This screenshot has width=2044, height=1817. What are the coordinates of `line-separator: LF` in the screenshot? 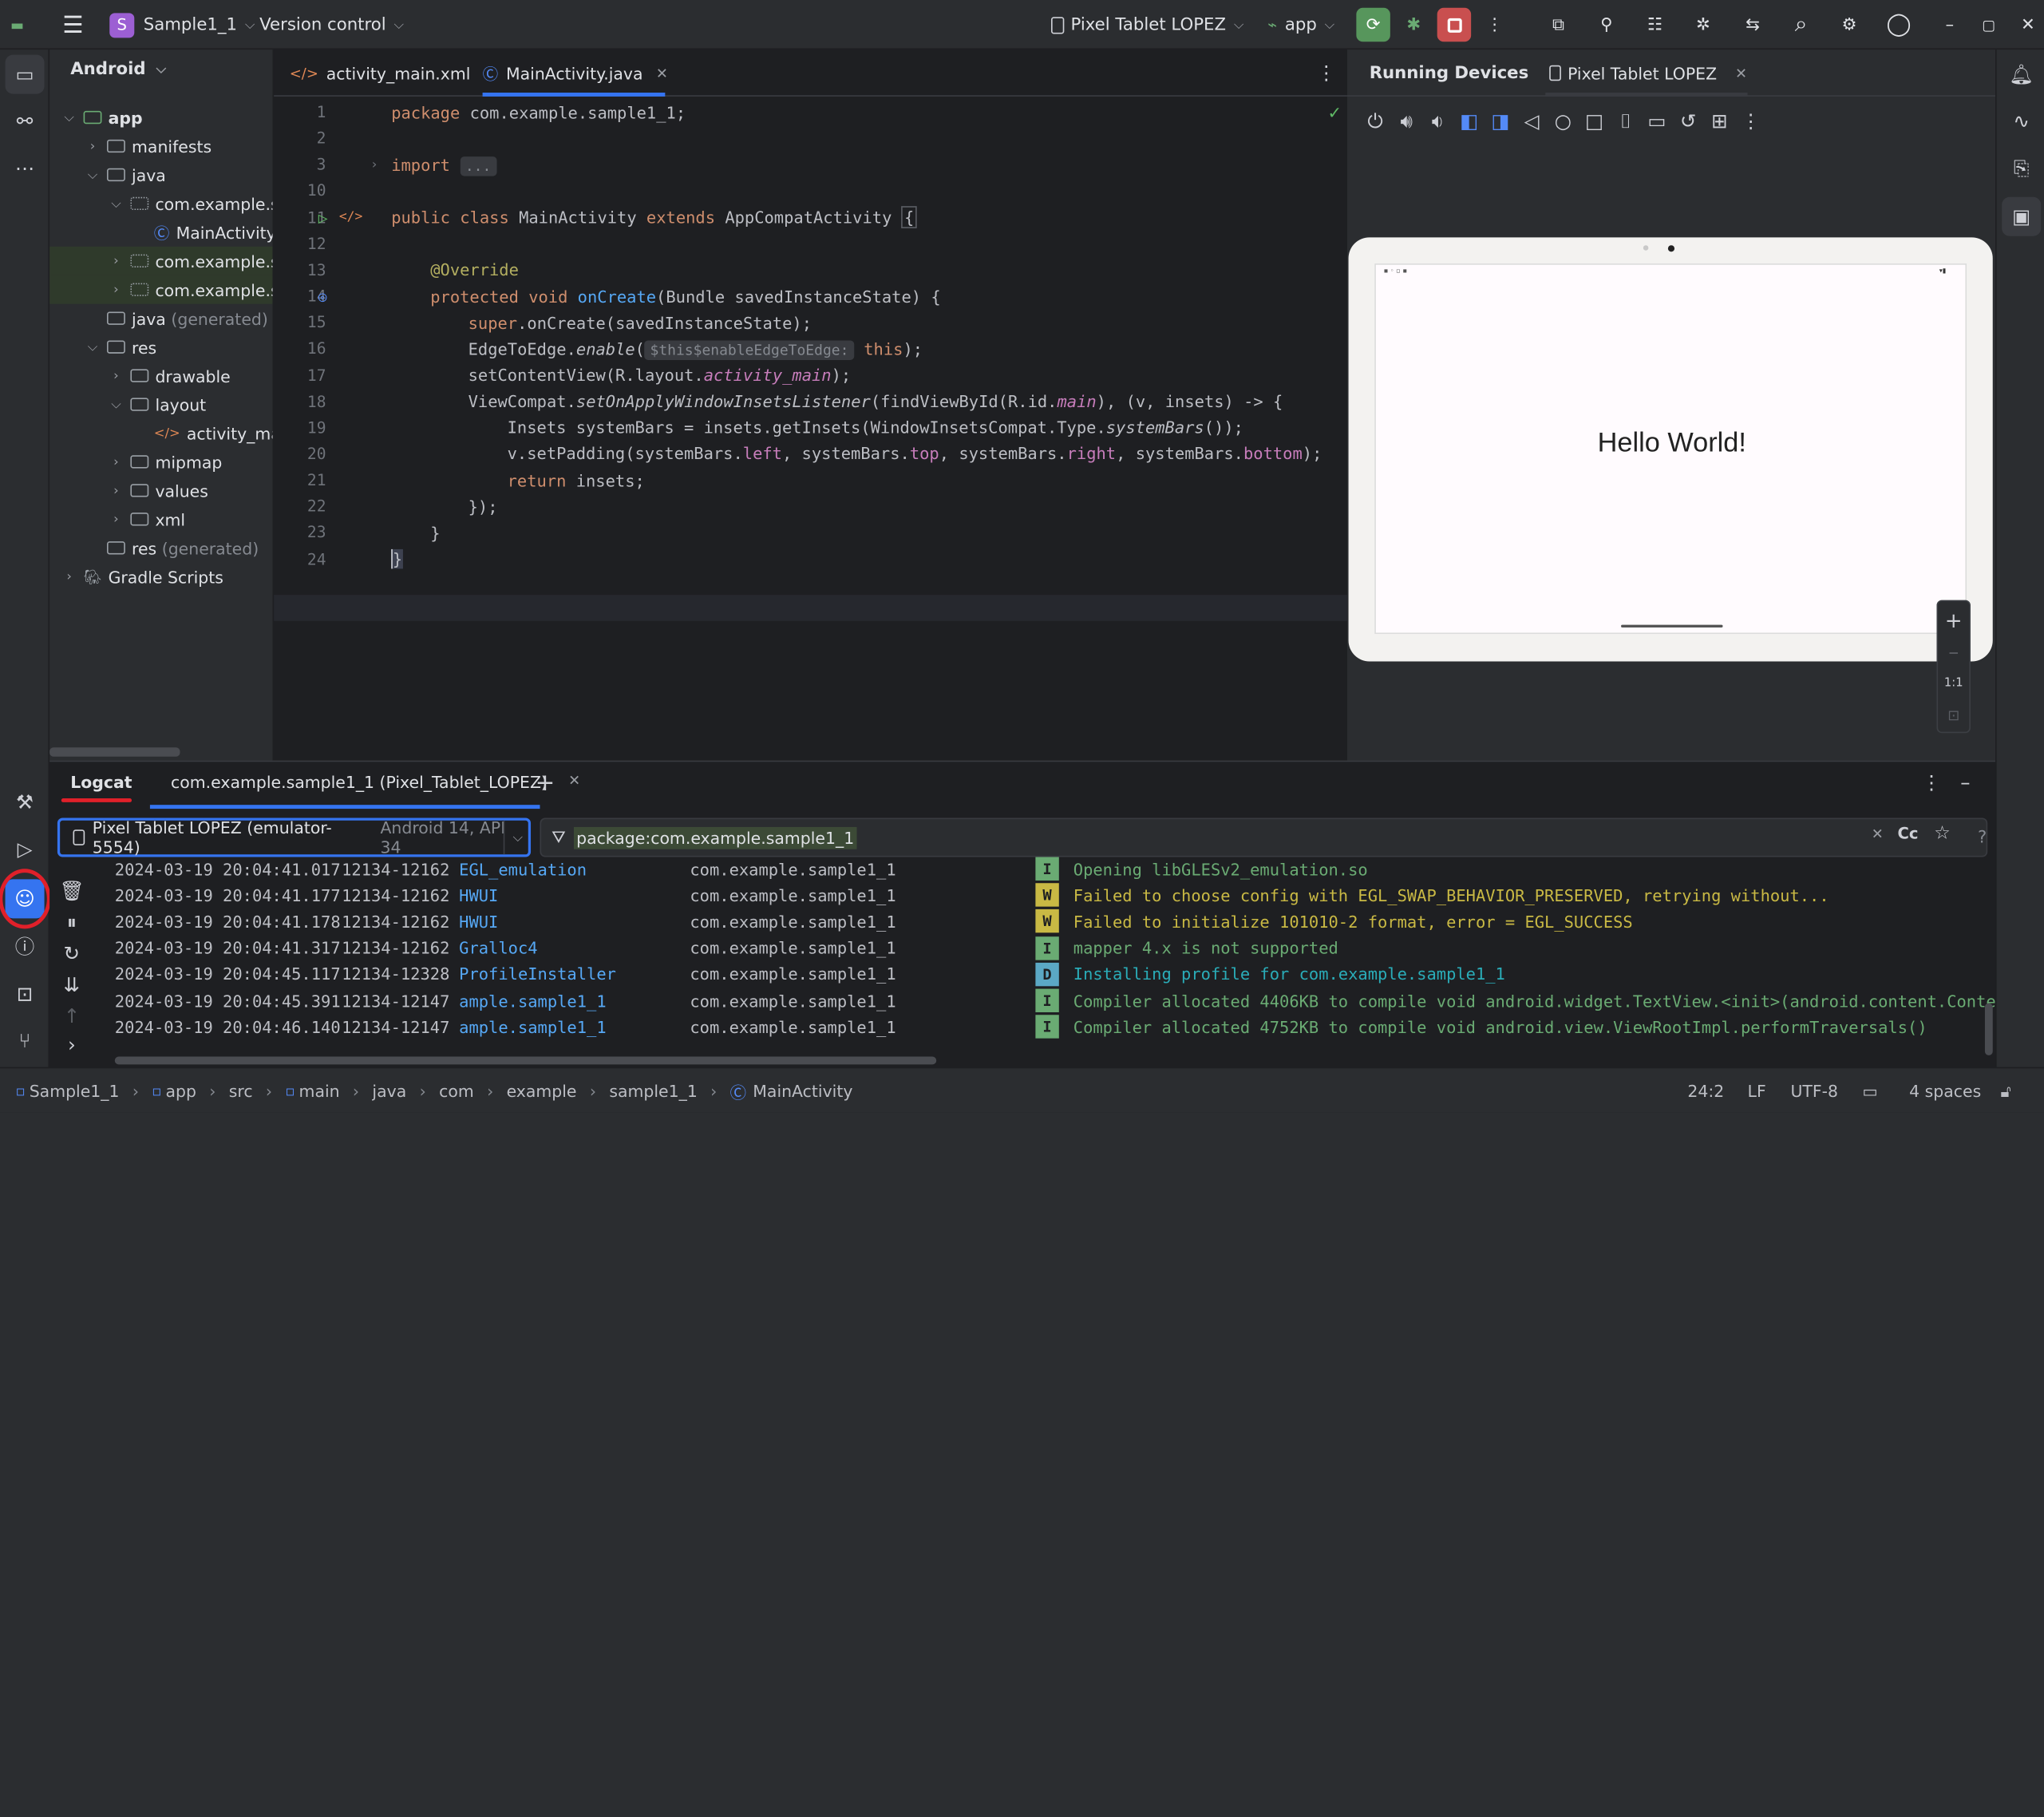 It's located at (1757, 1091).